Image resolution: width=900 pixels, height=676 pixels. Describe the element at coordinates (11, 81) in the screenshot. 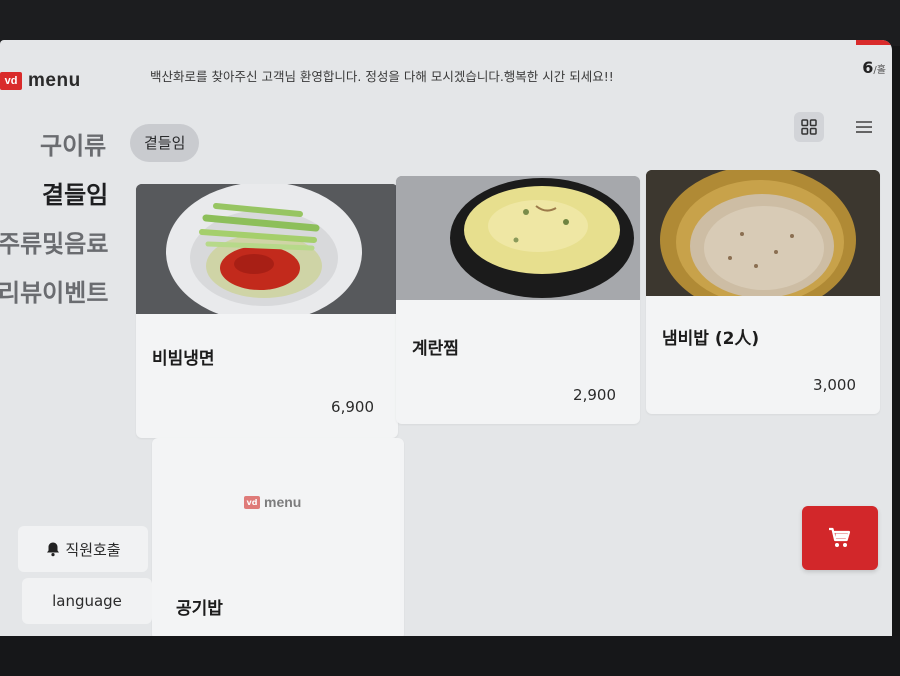

I see `logo-badge: vd` at that location.